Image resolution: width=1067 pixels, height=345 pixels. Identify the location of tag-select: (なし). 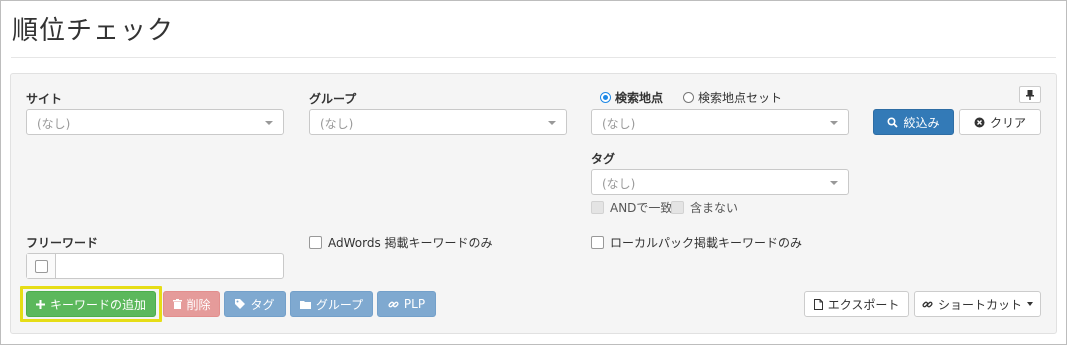
(720, 182).